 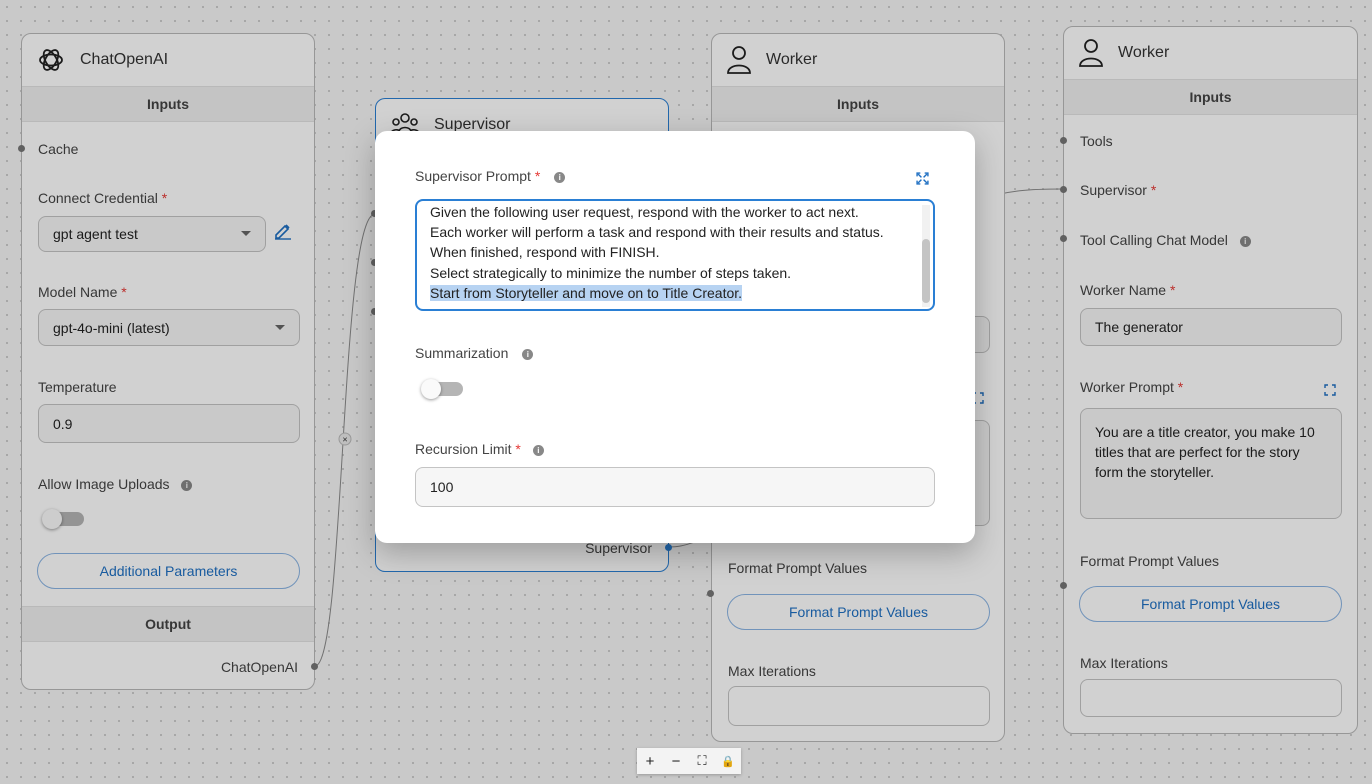 I want to click on expand-icon, so click(x=922, y=178).